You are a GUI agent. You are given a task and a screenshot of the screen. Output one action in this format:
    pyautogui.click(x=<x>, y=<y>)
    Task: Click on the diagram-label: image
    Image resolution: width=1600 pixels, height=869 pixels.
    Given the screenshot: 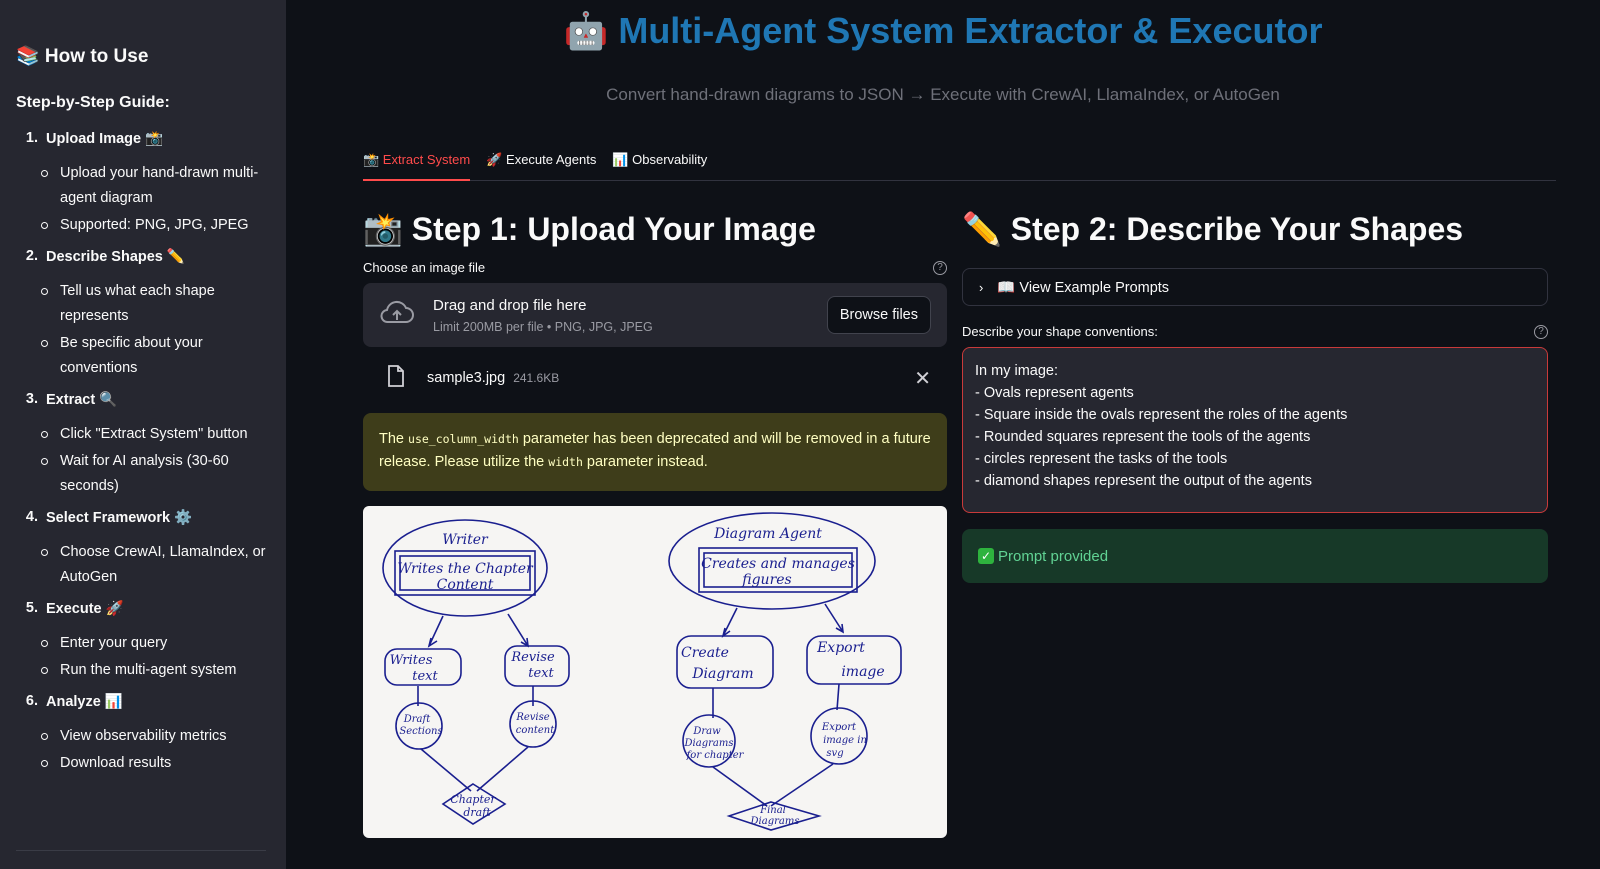 What is the action you would take?
    pyautogui.click(x=862, y=672)
    